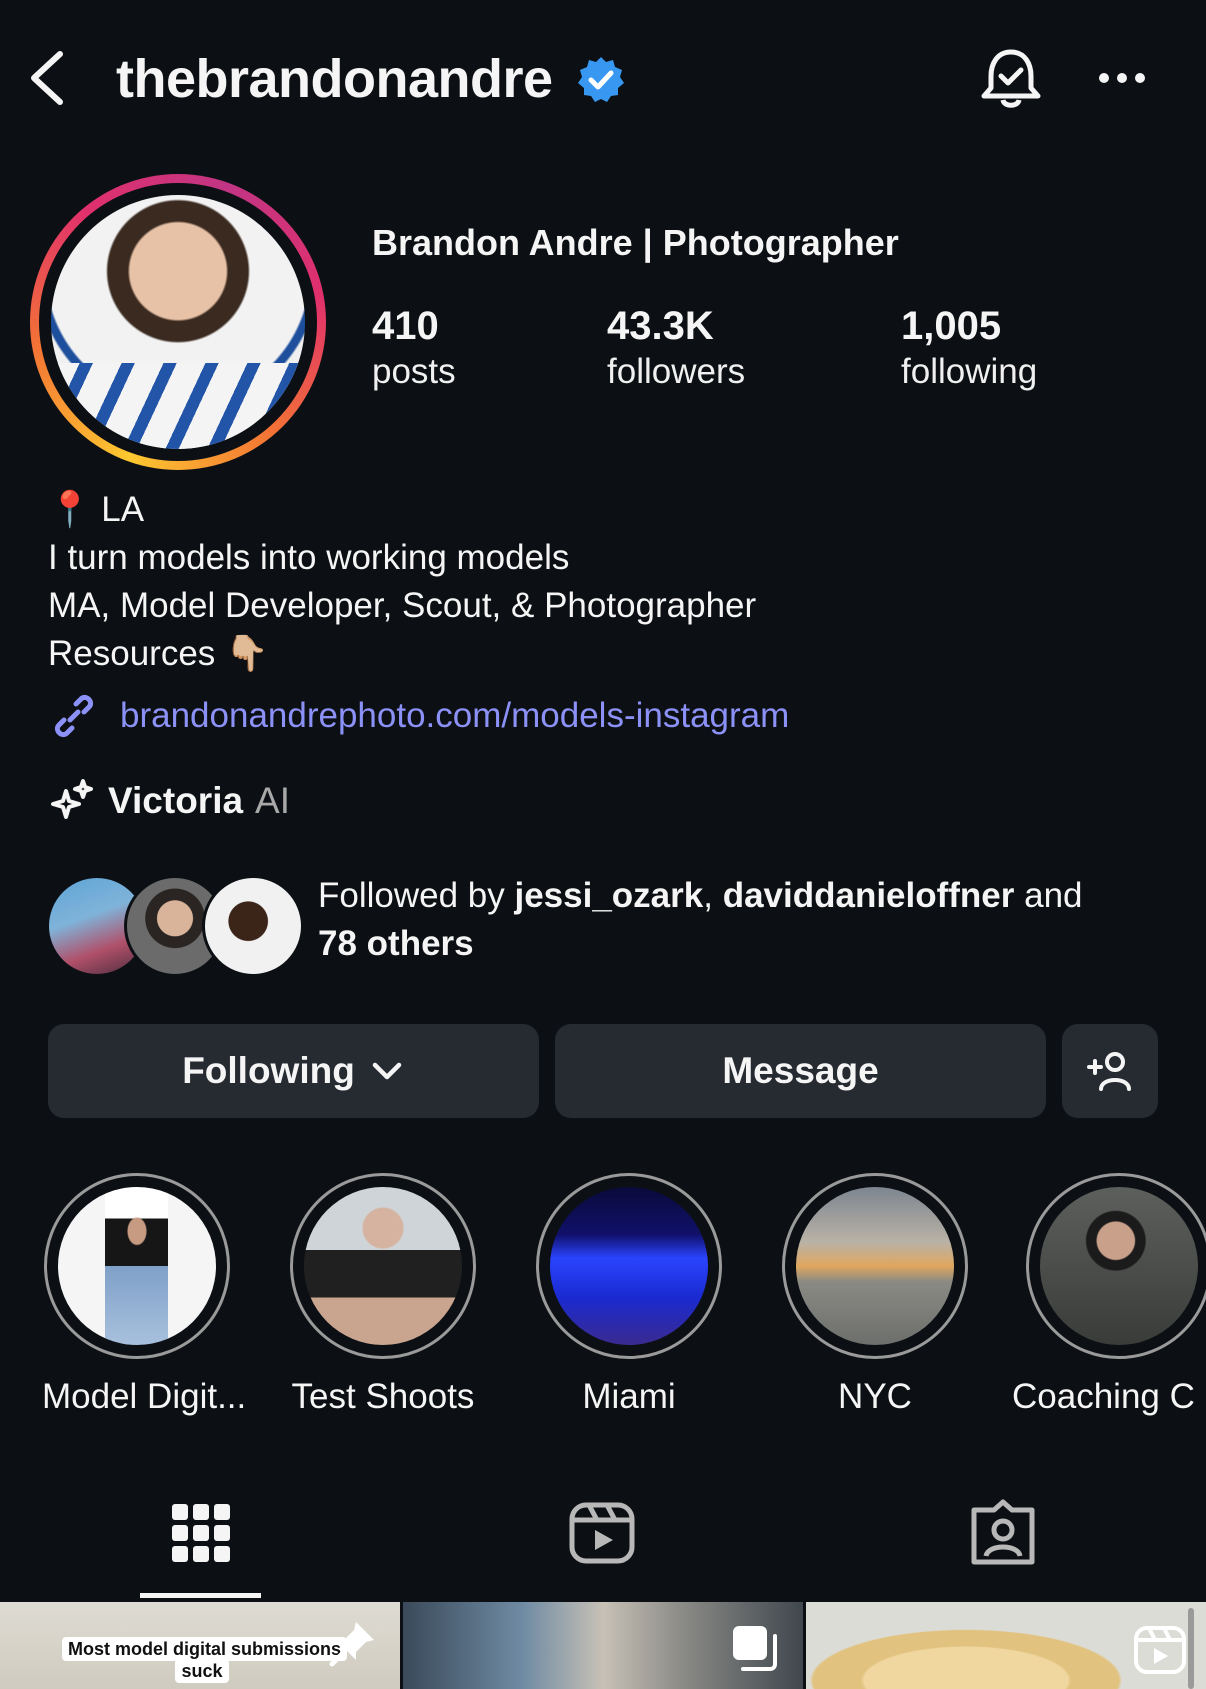  What do you see at coordinates (309, 557) in the screenshot?
I see `bio-line: I turn models into working models` at bounding box center [309, 557].